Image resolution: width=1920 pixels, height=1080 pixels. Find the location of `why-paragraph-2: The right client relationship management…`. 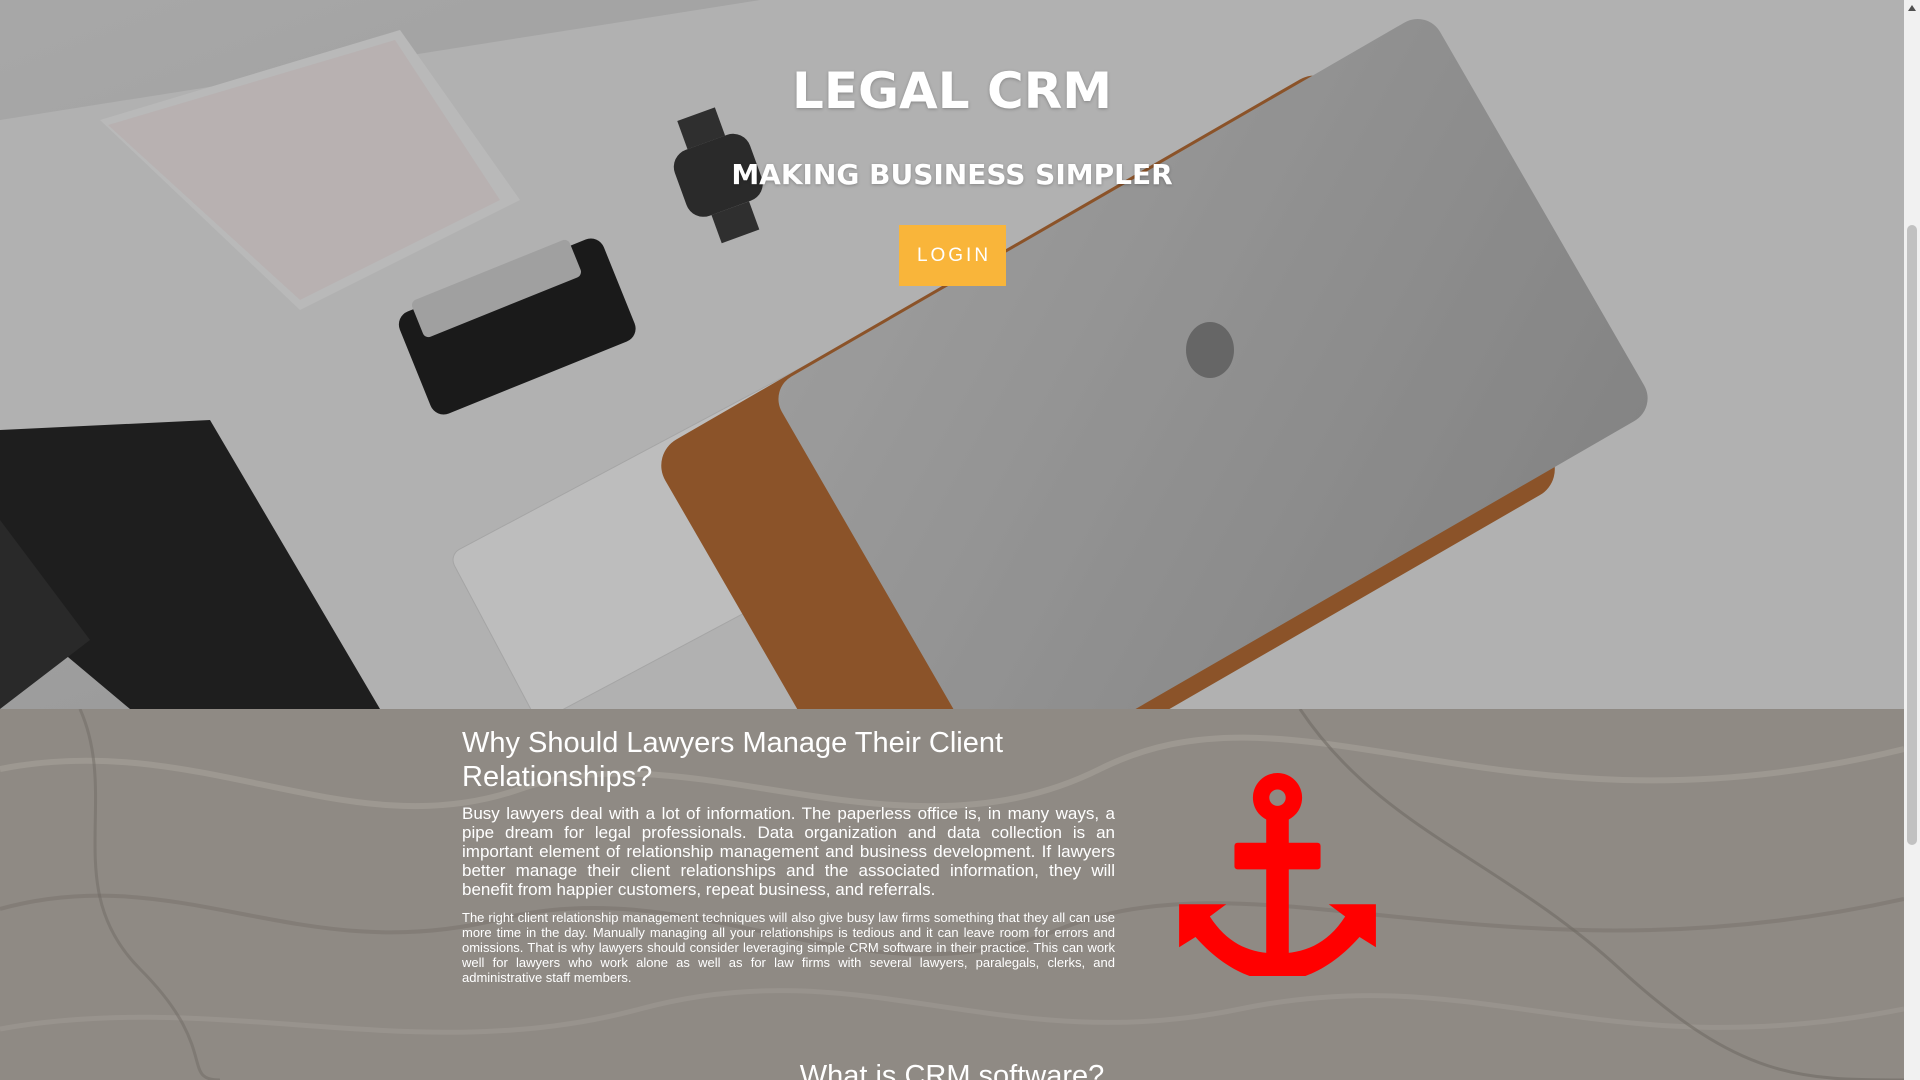

why-paragraph-2: The right client relationship management… is located at coordinates (788, 947).